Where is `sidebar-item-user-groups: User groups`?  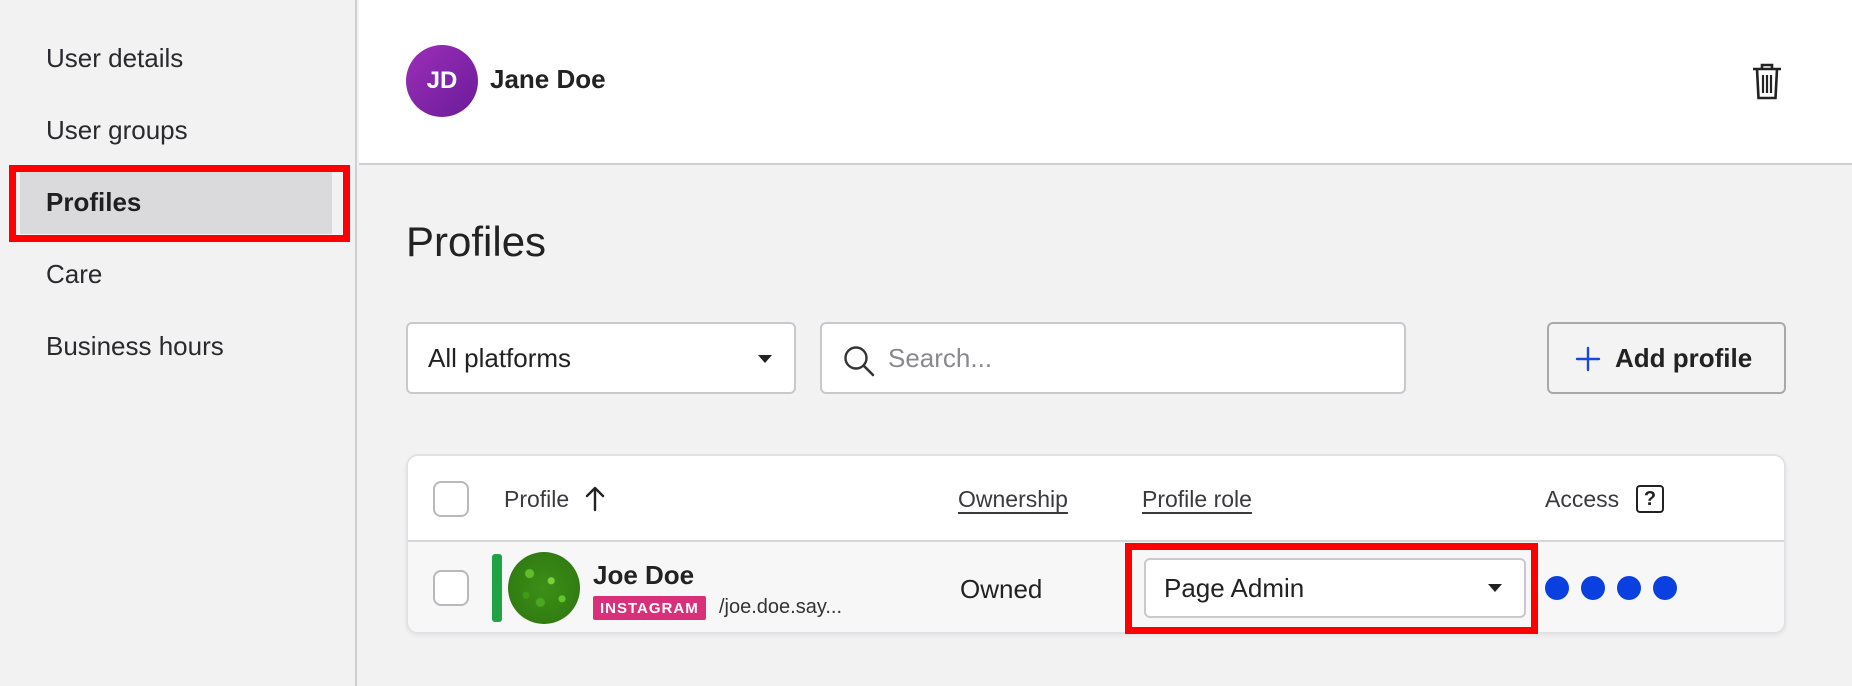
sidebar-item-user-groups: User groups is located at coordinates (176, 130).